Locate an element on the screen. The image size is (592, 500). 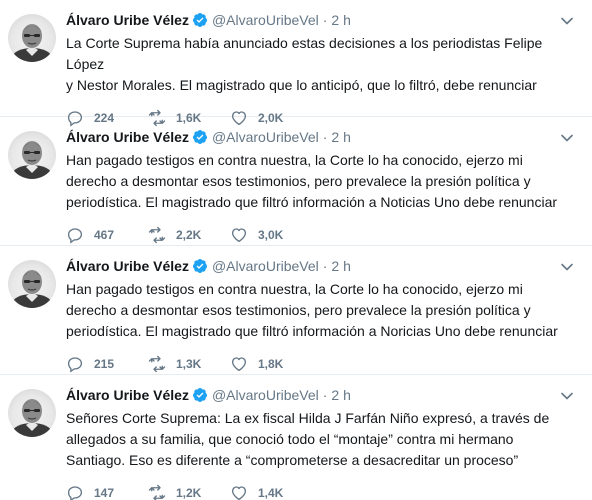
retweet-count: 1,2K is located at coordinates (189, 493).